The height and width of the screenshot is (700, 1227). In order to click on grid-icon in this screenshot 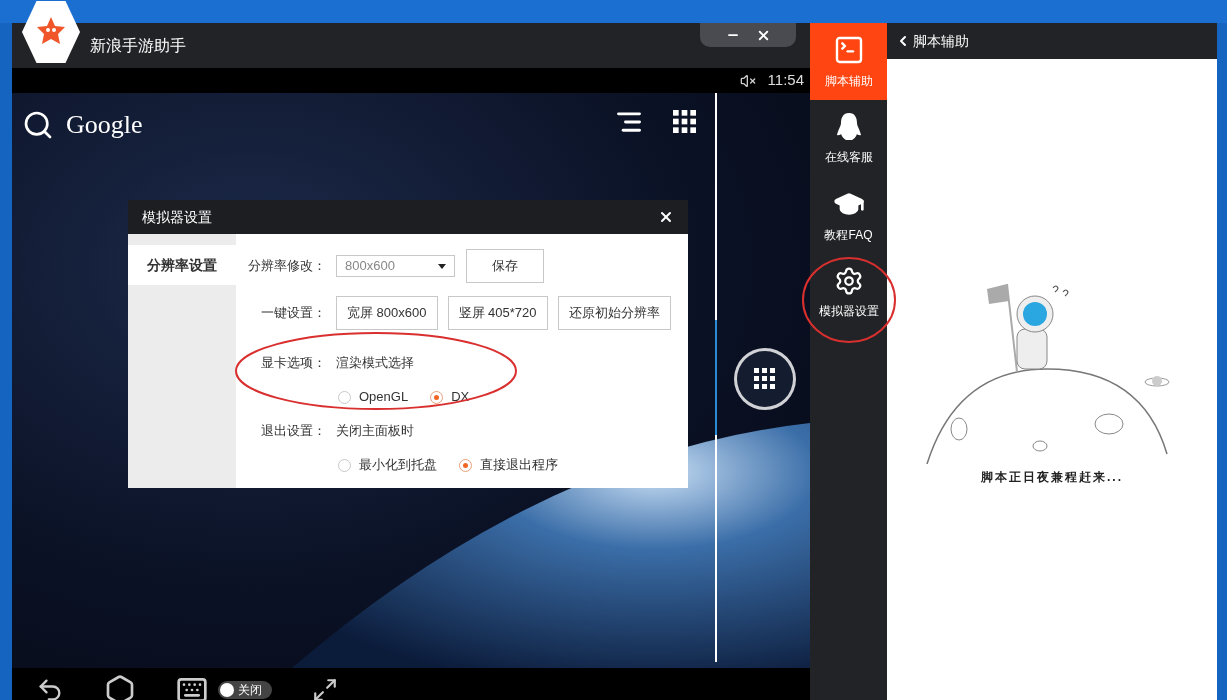, I will do `click(685, 122)`.